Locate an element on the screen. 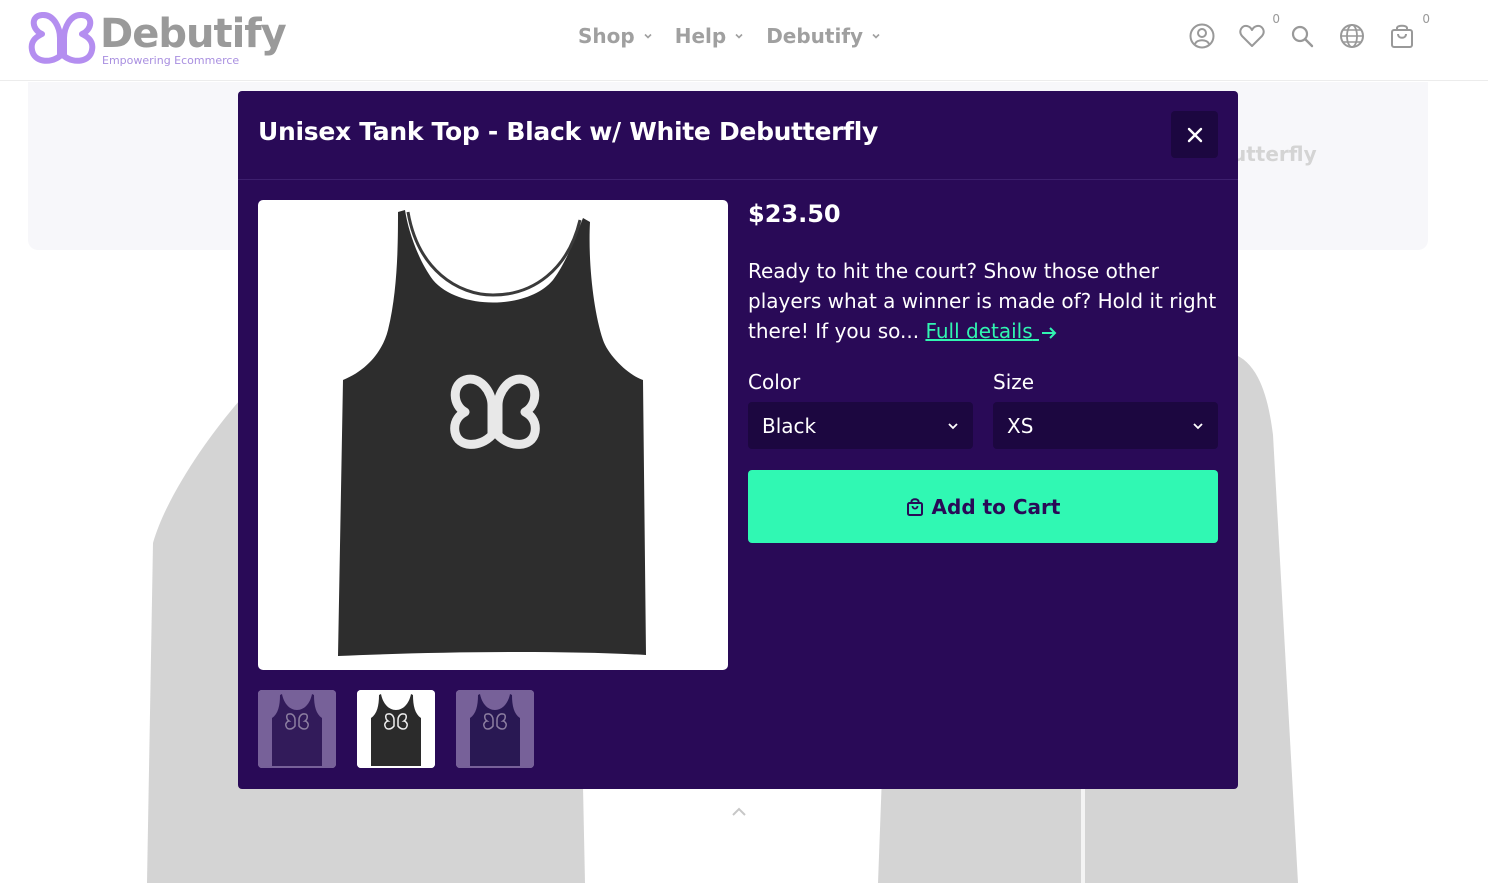 The width and height of the screenshot is (1488, 883). nav-help: Help is located at coordinates (709, 36).